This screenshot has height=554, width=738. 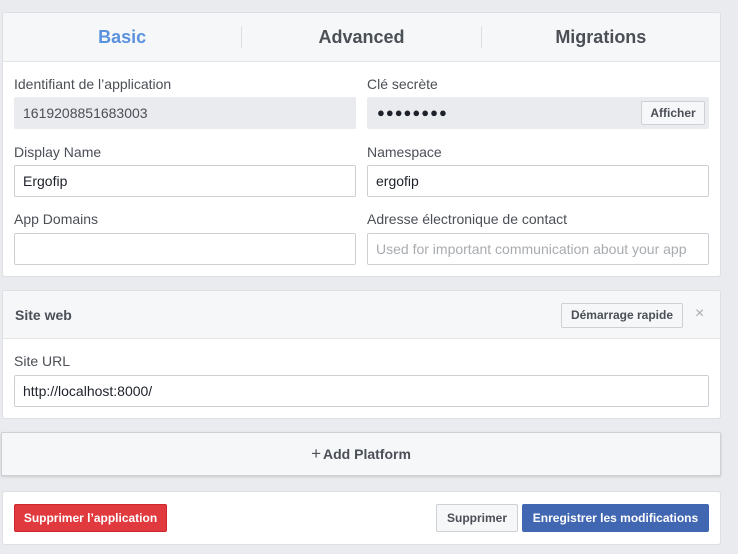 What do you see at coordinates (404, 152) in the screenshot?
I see `namespace-label: Namespace` at bounding box center [404, 152].